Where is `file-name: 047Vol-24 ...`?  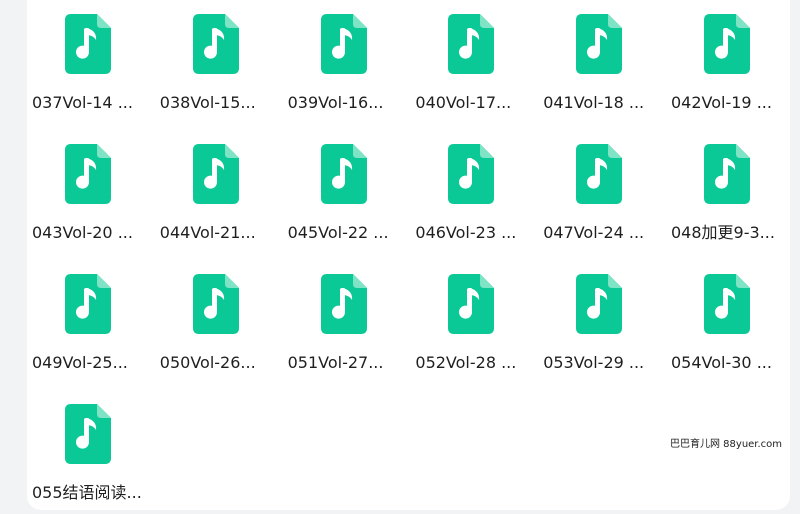
file-name: 047Vol-24 ... is located at coordinates (594, 232).